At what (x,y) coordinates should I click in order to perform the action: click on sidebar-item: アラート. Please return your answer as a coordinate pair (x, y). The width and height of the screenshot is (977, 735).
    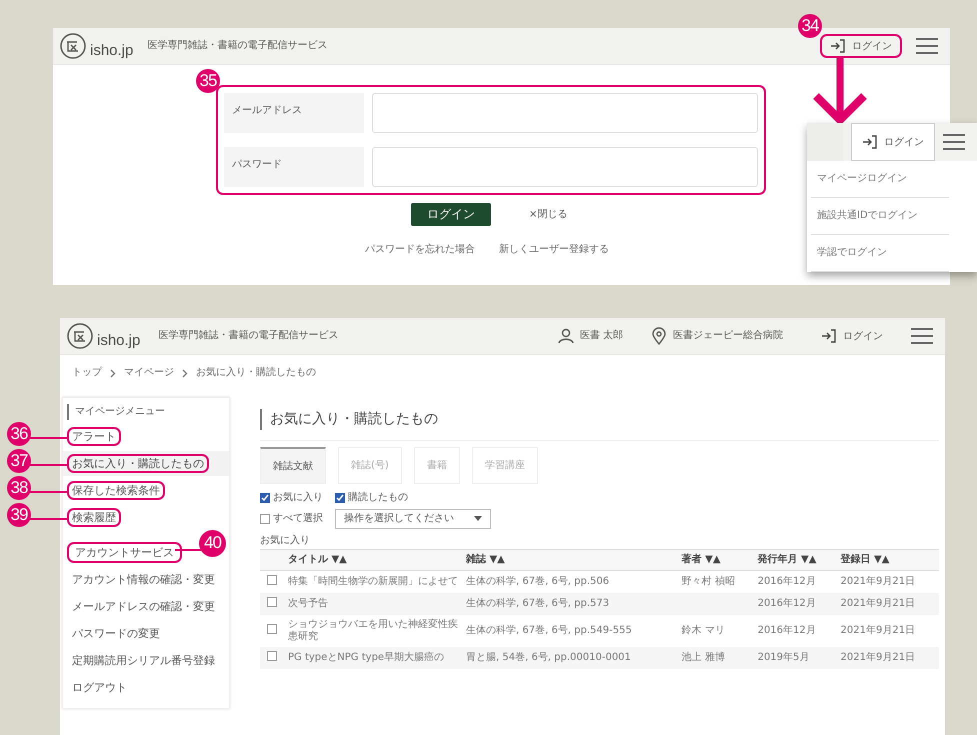
    Looking at the image, I should click on (94, 436).